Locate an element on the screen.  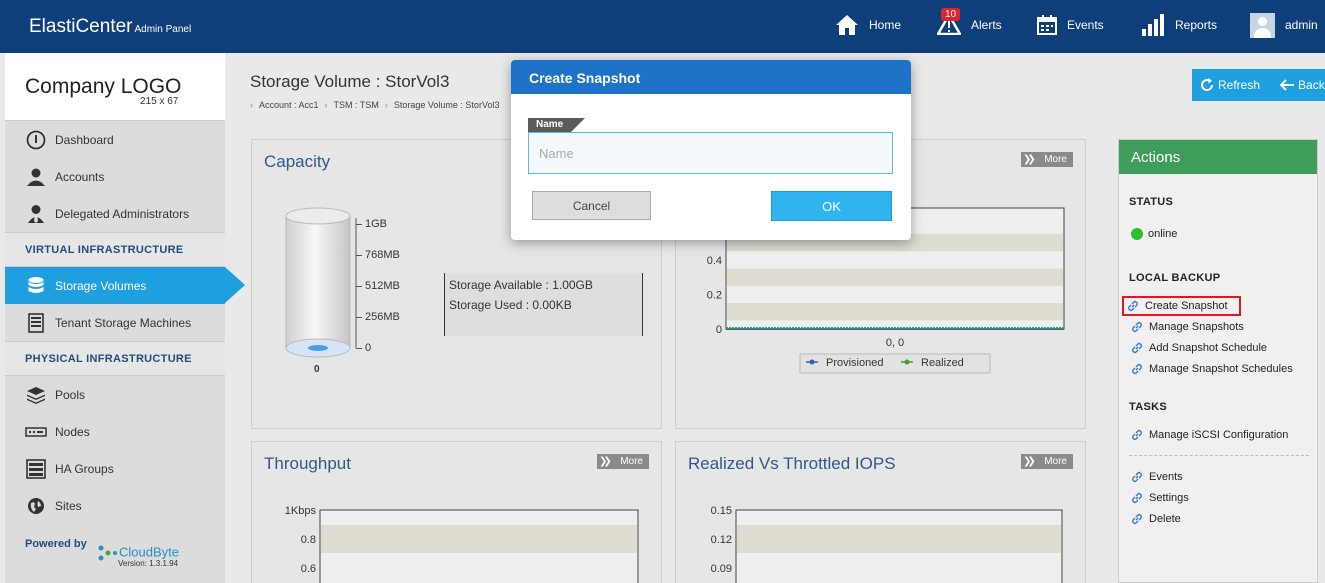
logo-size: 215 x 67 is located at coordinates (159, 101).